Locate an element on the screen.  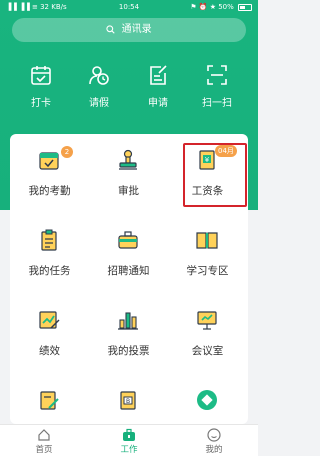
app-green is located at coordinates (207, 399).